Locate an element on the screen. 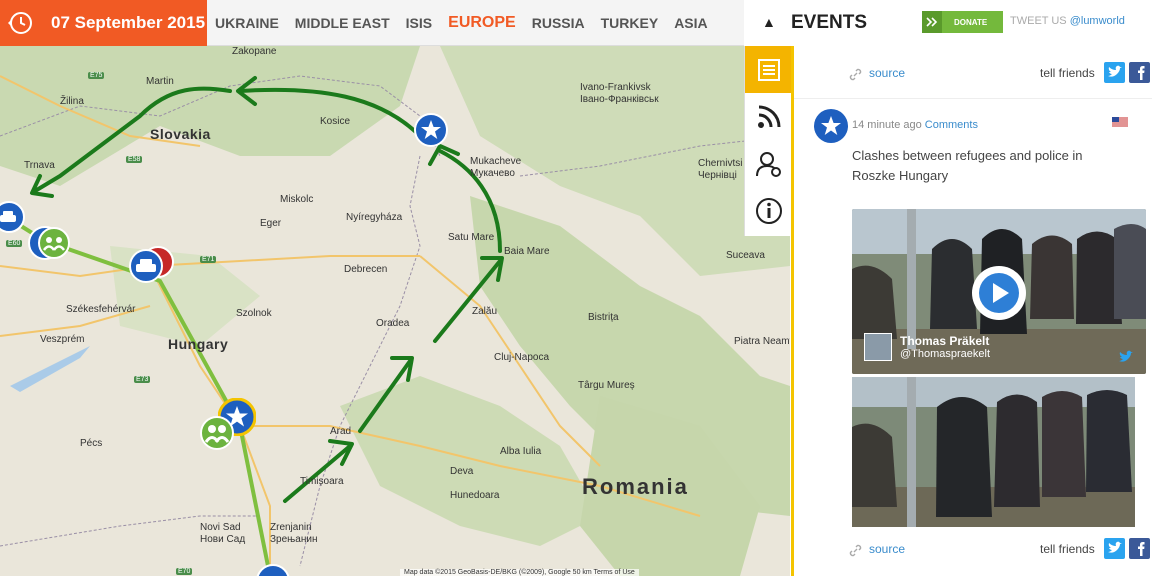 The width and height of the screenshot is (1152, 576). map-label: Žilina is located at coordinates (72, 101).